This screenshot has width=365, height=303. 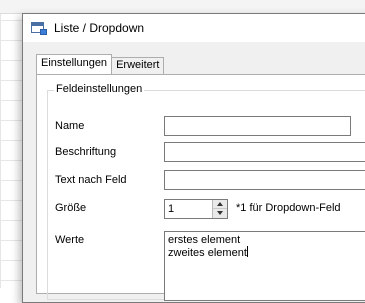 I want to click on tab-einstellungen: Einstellungen, so click(x=74, y=64).